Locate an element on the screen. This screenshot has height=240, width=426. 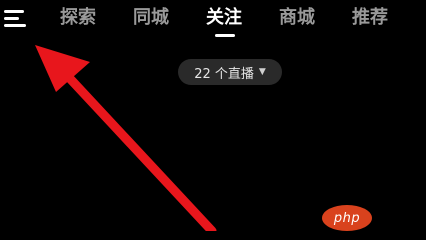
live-count-button: 22 个直播 ▼ is located at coordinates (230, 72).